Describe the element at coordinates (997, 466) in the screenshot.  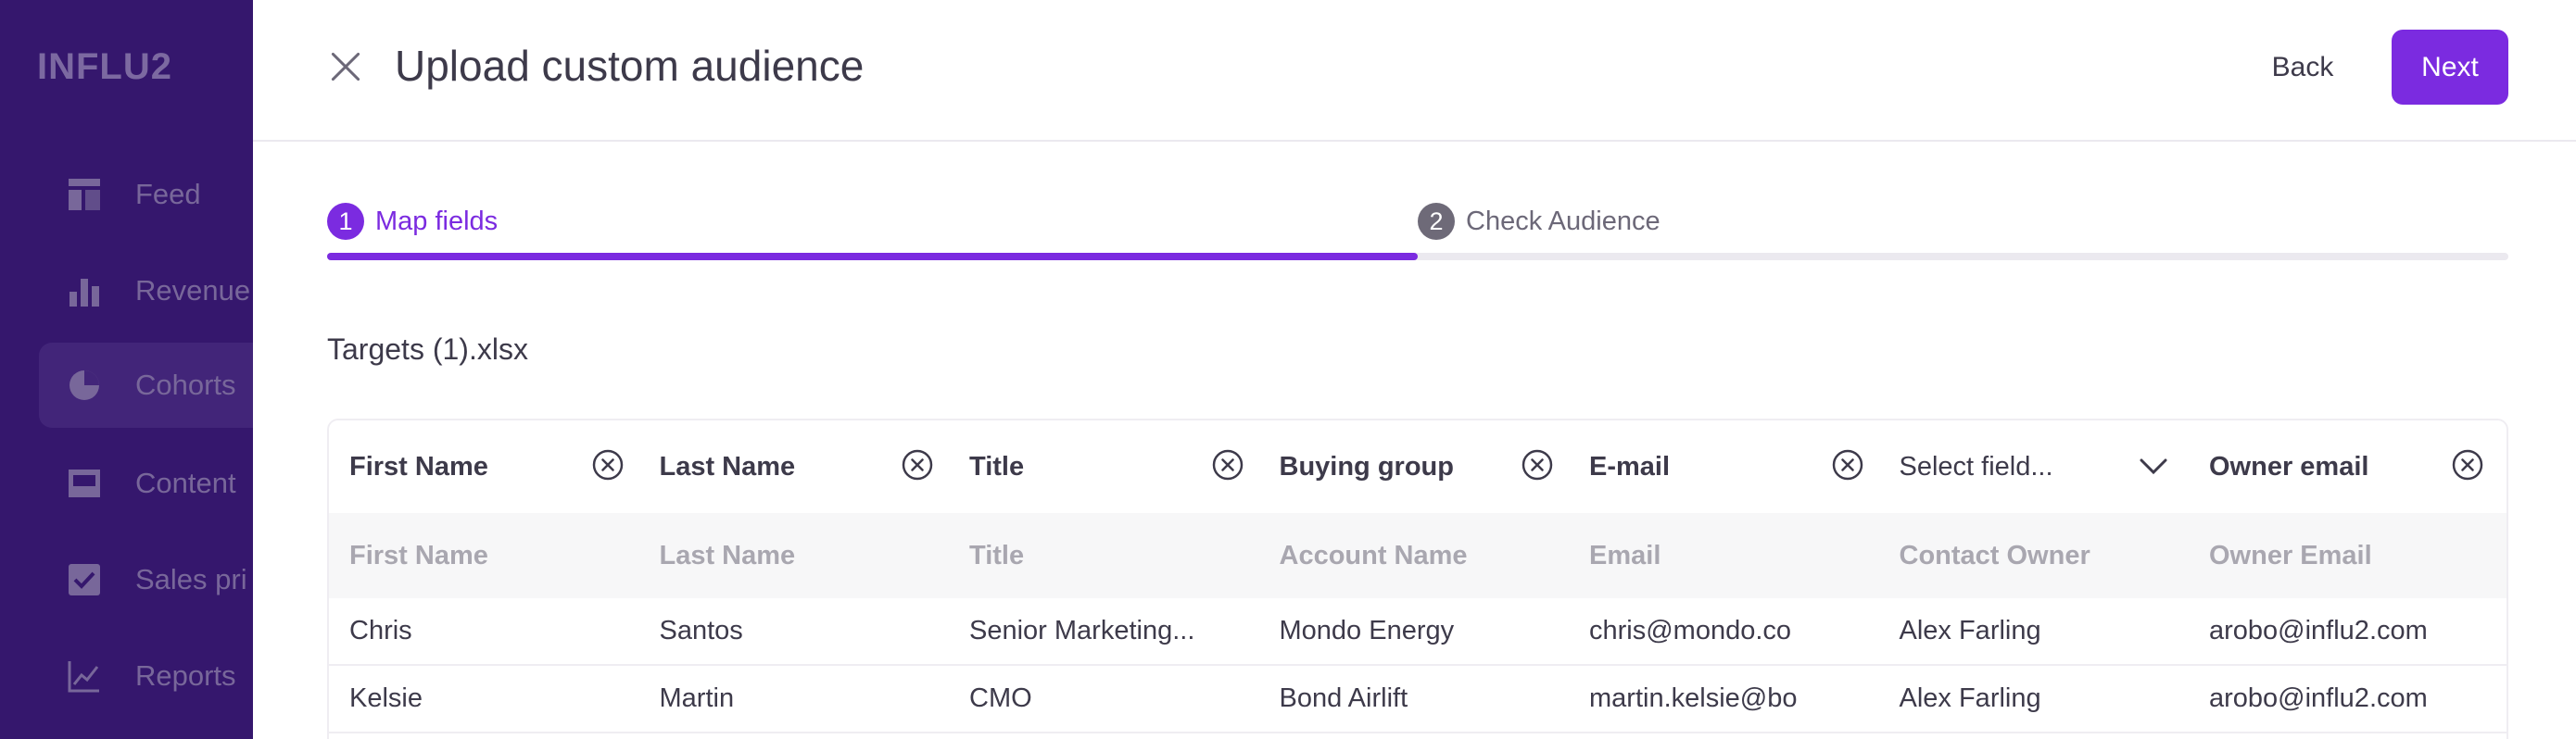
I see `header-label: Title` at that location.